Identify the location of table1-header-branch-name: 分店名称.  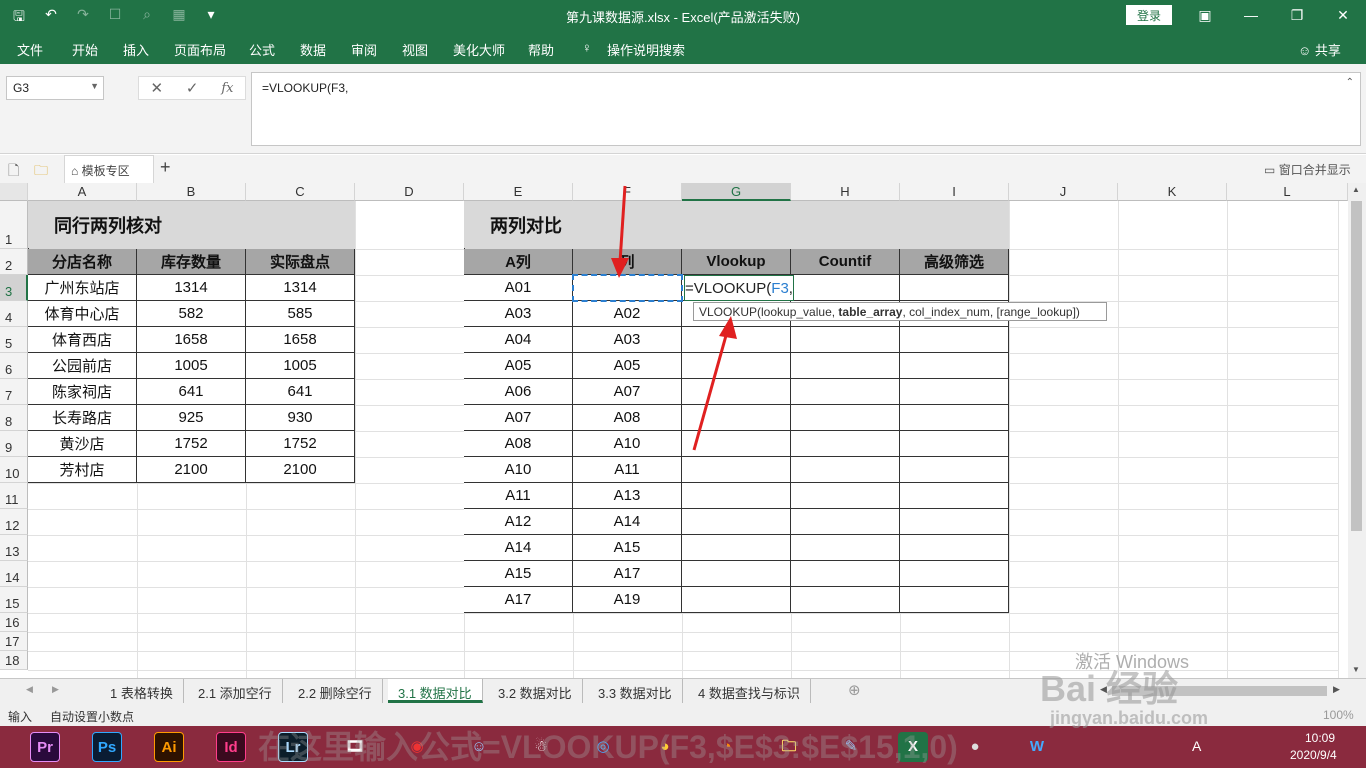
(82, 262).